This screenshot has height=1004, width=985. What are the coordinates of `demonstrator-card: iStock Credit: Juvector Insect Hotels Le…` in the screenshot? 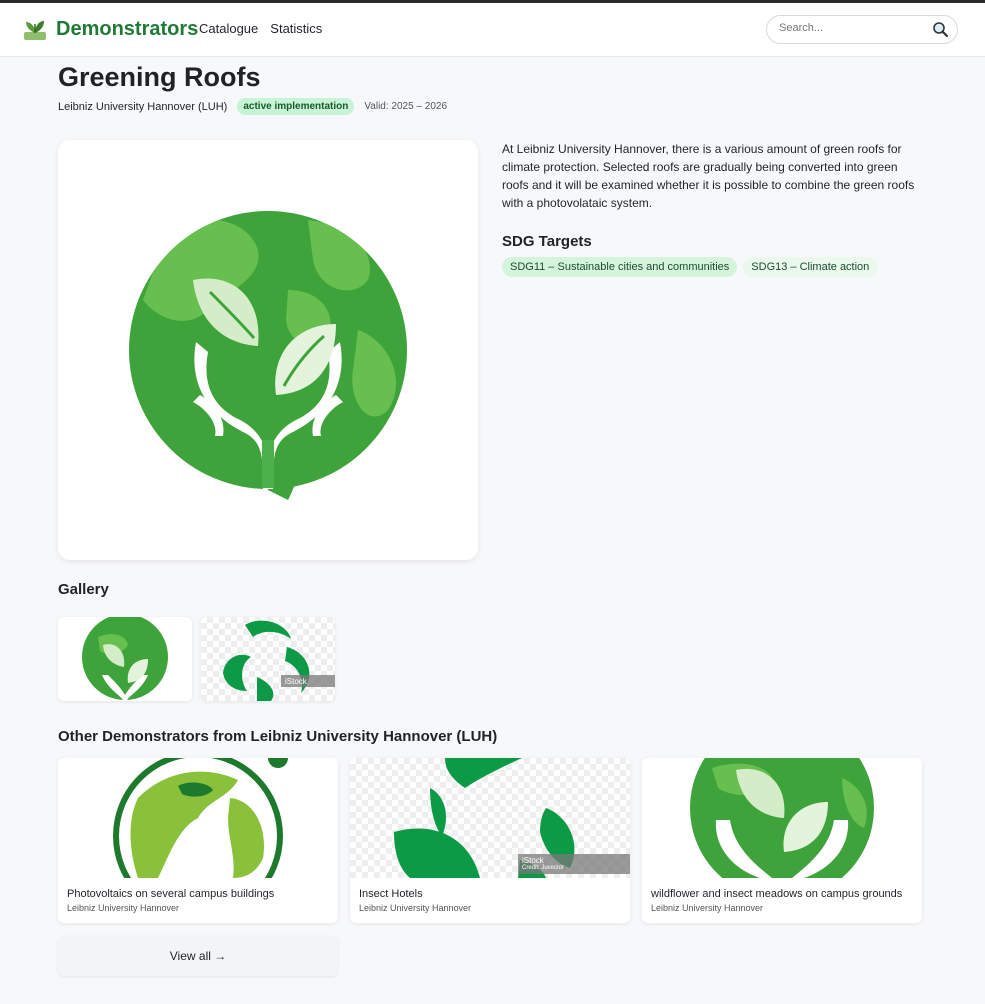 It's located at (490, 840).